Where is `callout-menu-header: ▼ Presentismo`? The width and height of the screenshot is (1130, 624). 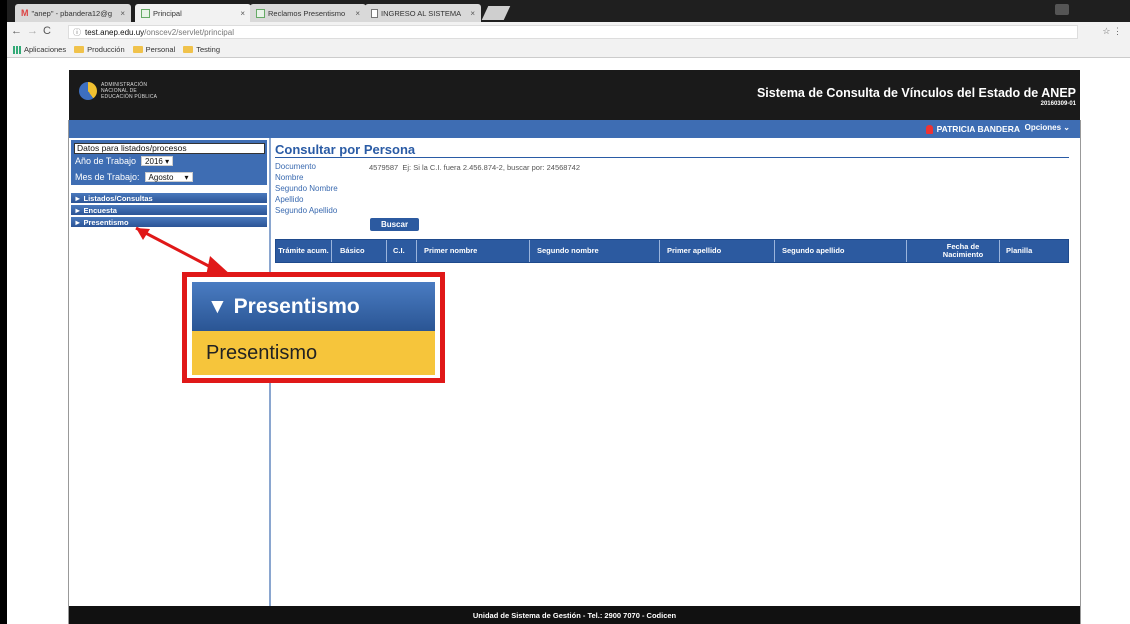 callout-menu-header: ▼ Presentismo is located at coordinates (313, 306).